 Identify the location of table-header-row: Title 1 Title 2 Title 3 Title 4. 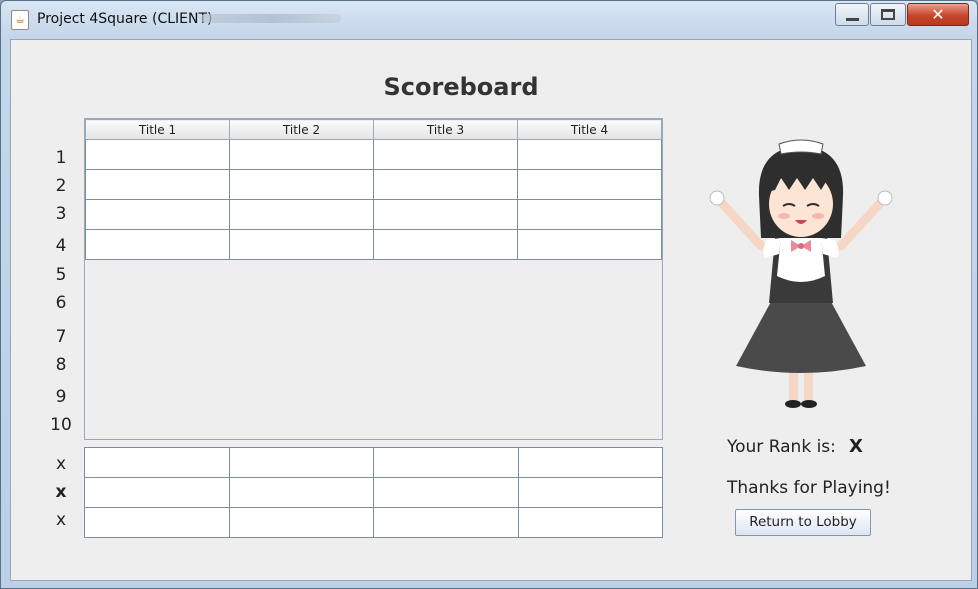
(373, 129).